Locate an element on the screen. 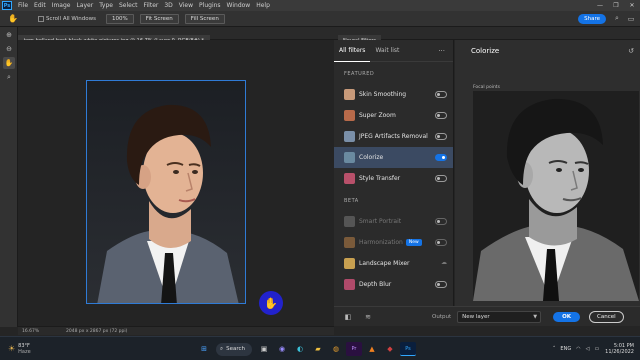 The height and width of the screenshot is (360, 640). fit-screen-button: Fit Screen is located at coordinates (159, 18).